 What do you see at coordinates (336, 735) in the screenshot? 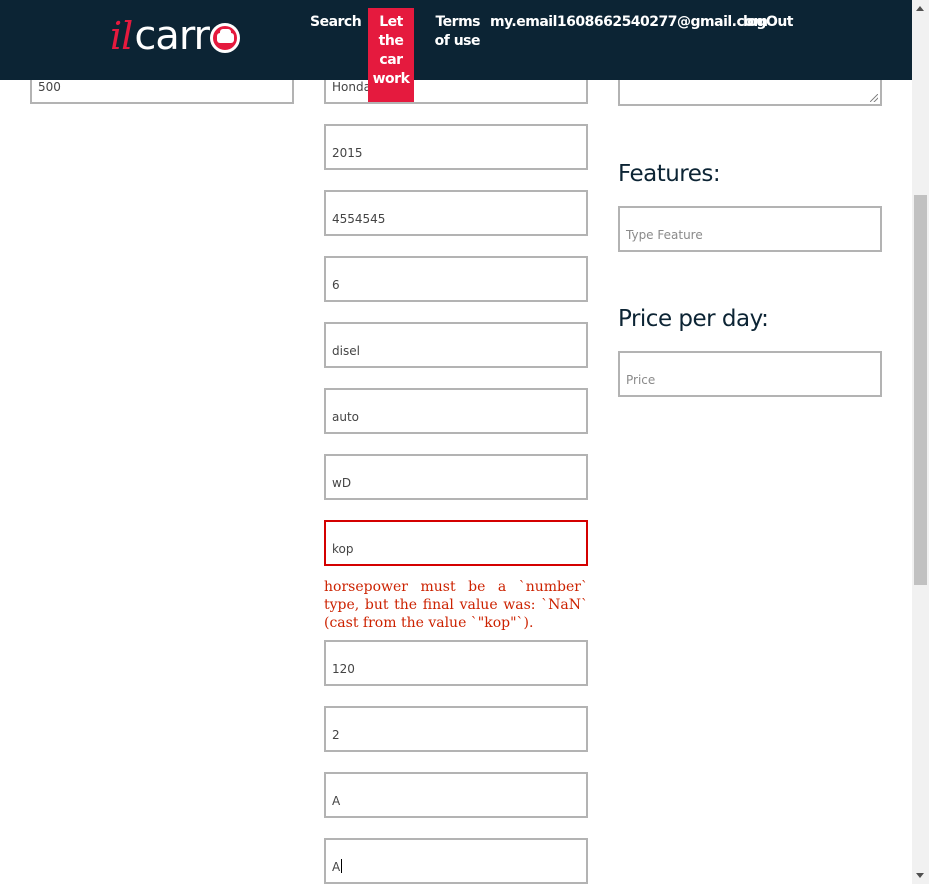
I see `doors-value: 2` at bounding box center [336, 735].